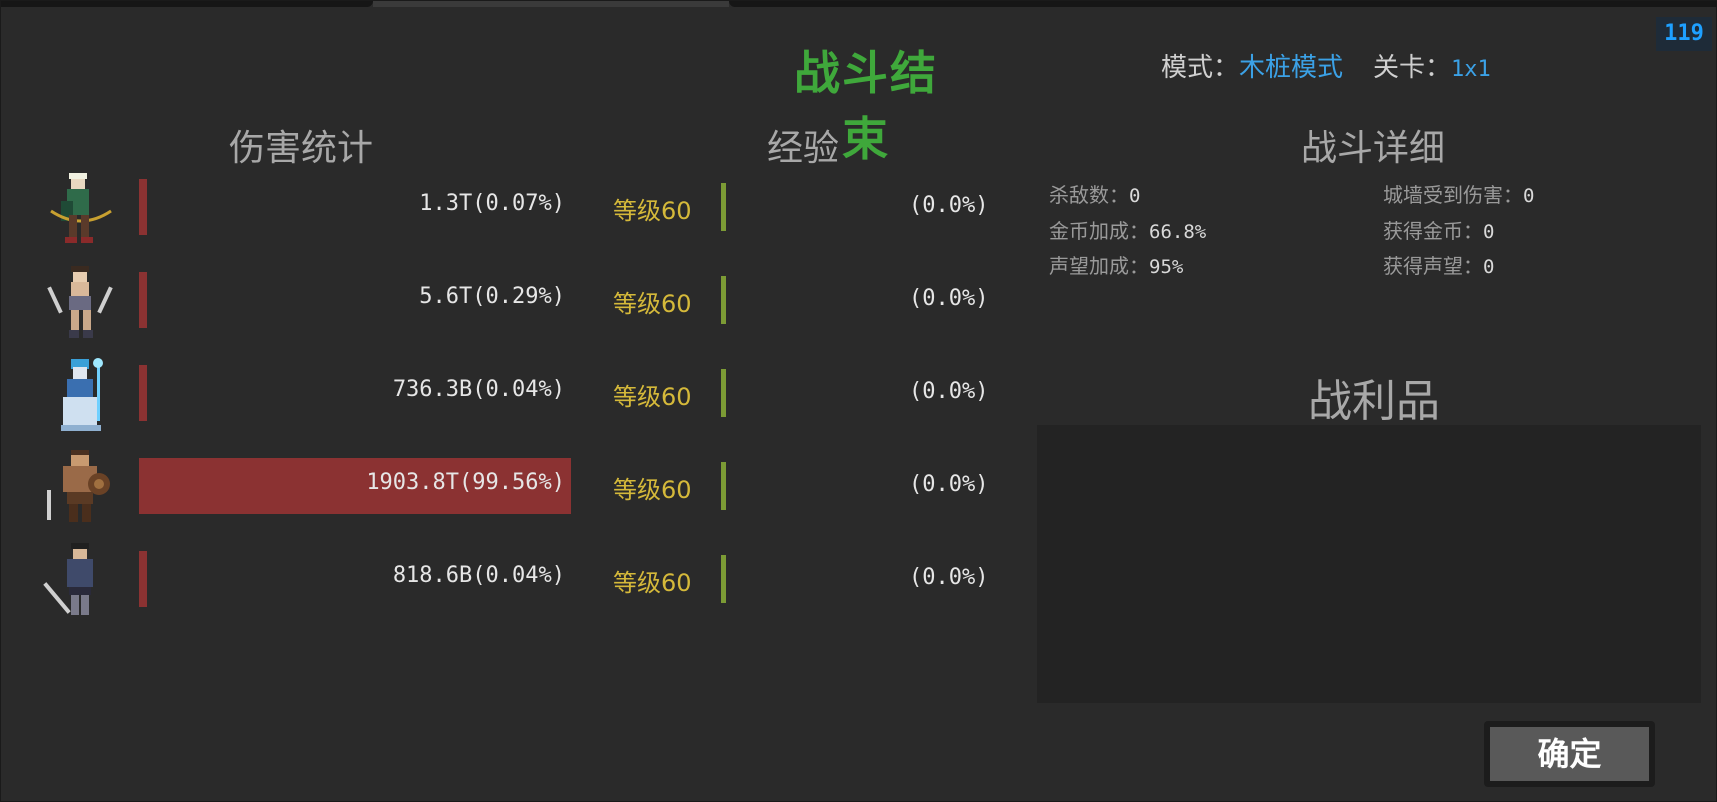  What do you see at coordinates (478, 575) in the screenshot?
I see `damage-value: 818.6B(0.04%)` at bounding box center [478, 575].